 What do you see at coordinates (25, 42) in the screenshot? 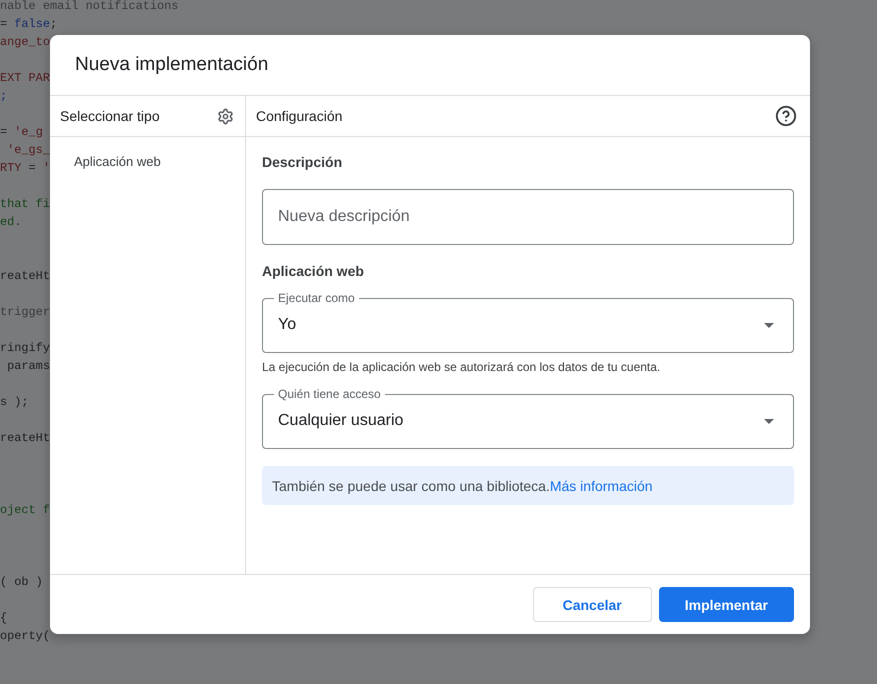
I see `code-line: ange_to` at bounding box center [25, 42].